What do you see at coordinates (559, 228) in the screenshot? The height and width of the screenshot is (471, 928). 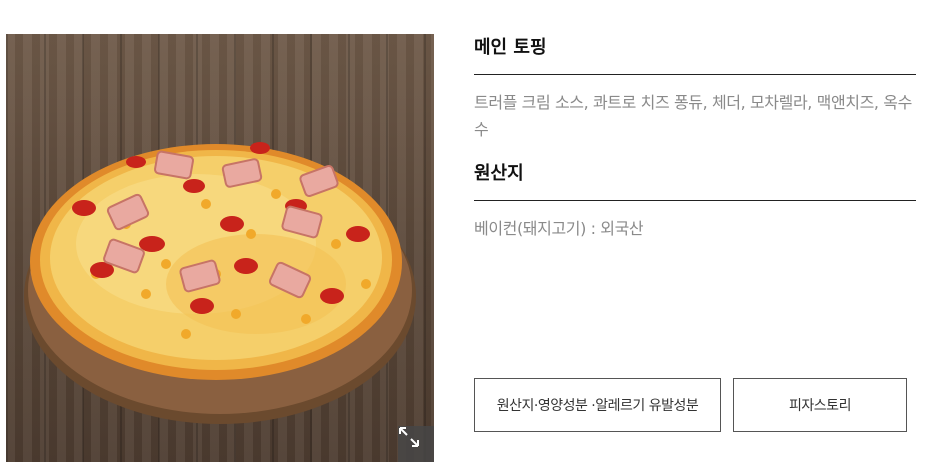 I see `origin-text: 베이컨(돼지고기) : 외국산` at bounding box center [559, 228].